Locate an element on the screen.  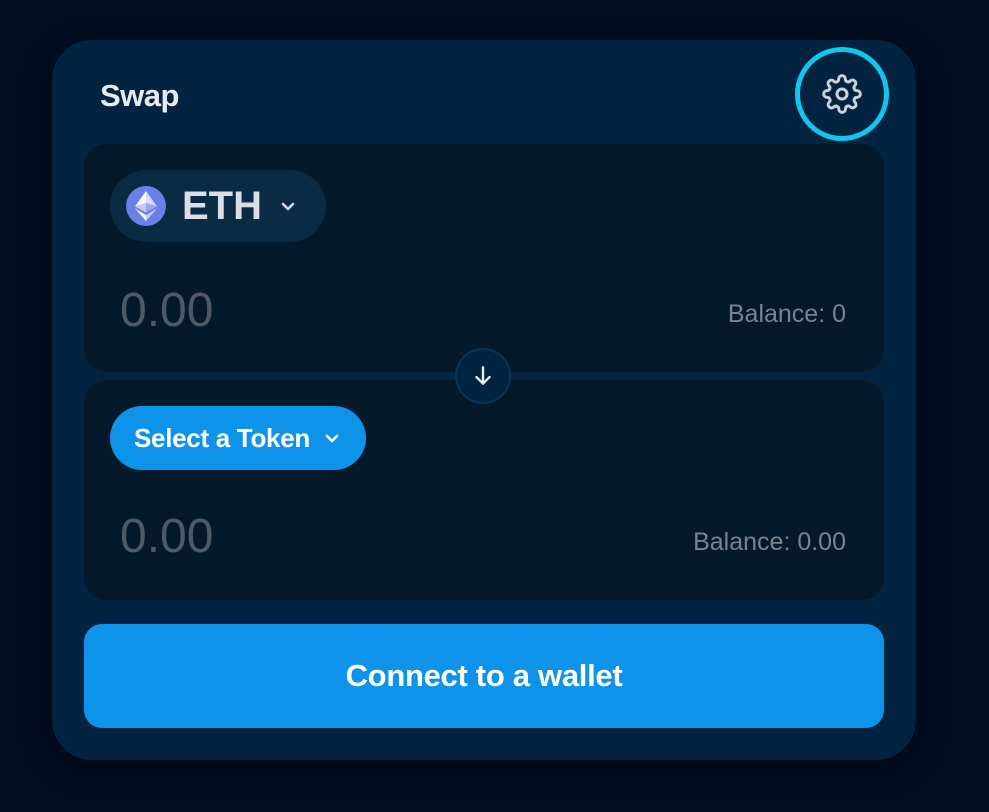
gear-icon is located at coordinates (842, 94).